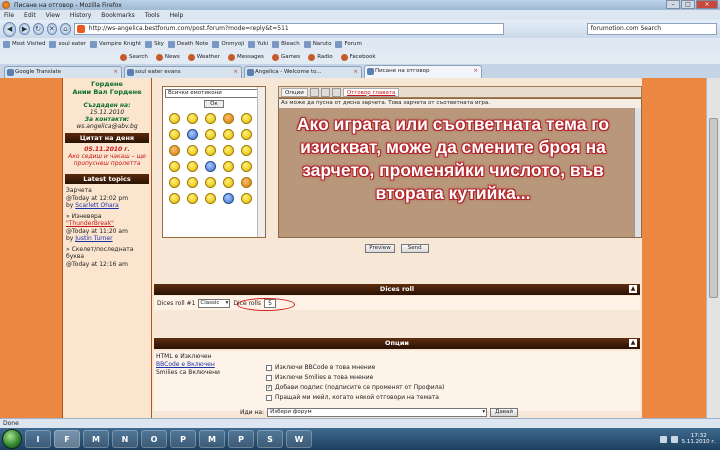  I want to click on addon-button: Radio, so click(320, 57).